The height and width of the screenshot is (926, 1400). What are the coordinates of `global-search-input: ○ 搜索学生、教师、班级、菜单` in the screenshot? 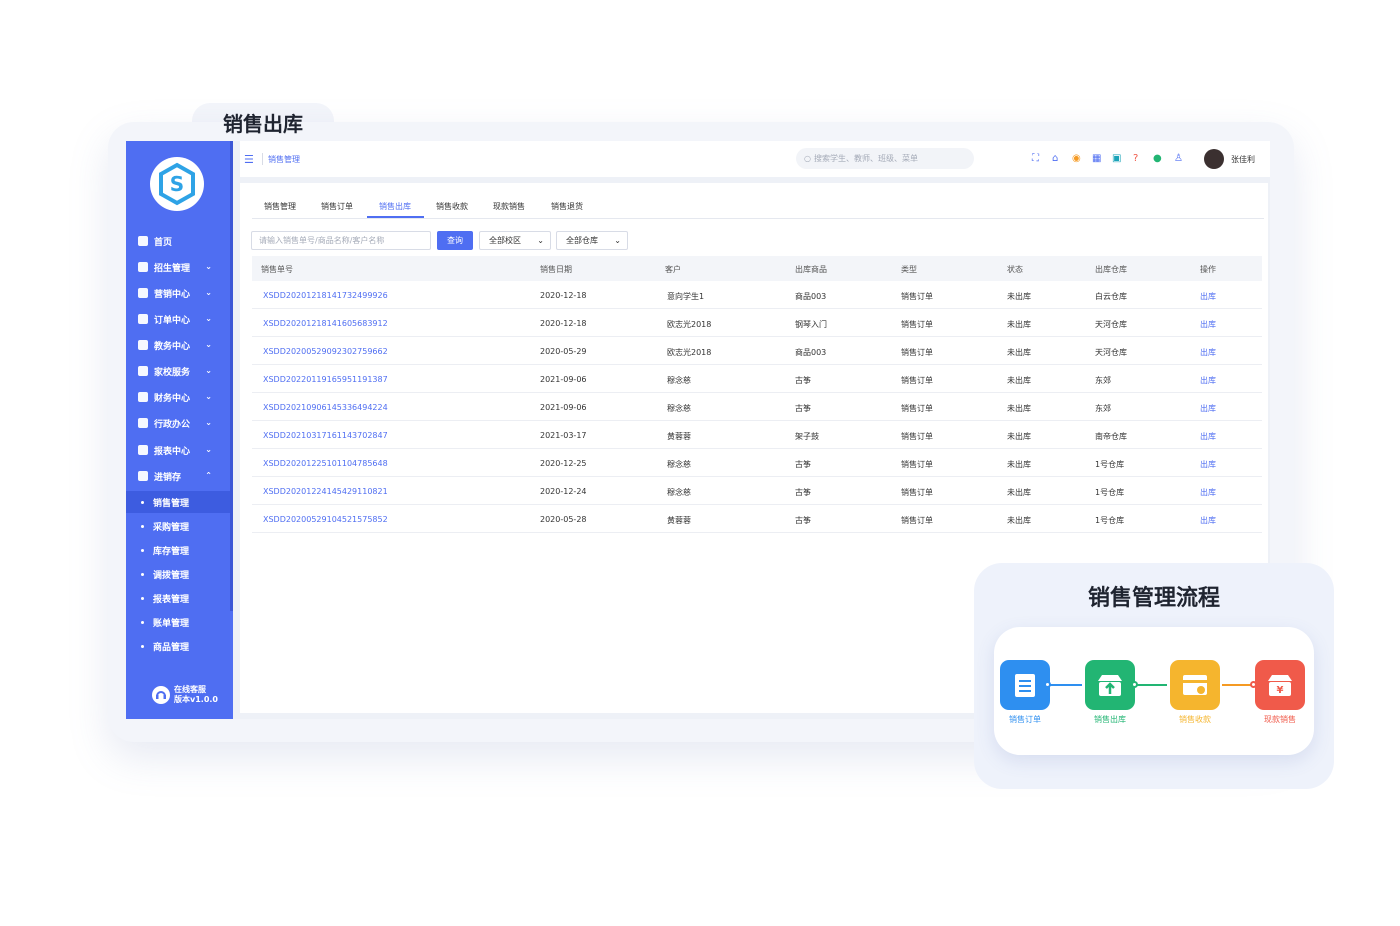 It's located at (885, 158).